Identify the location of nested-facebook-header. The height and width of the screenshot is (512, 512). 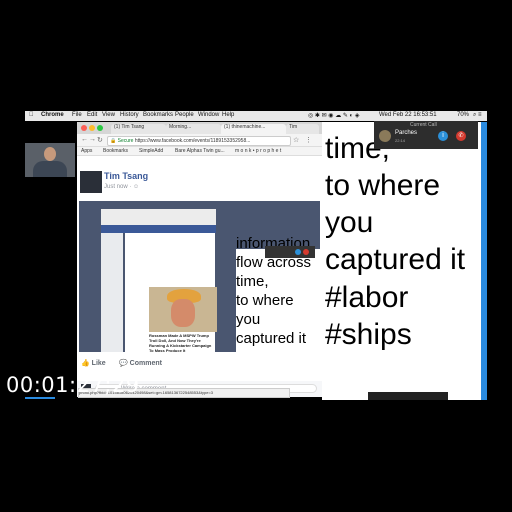
(158, 229).